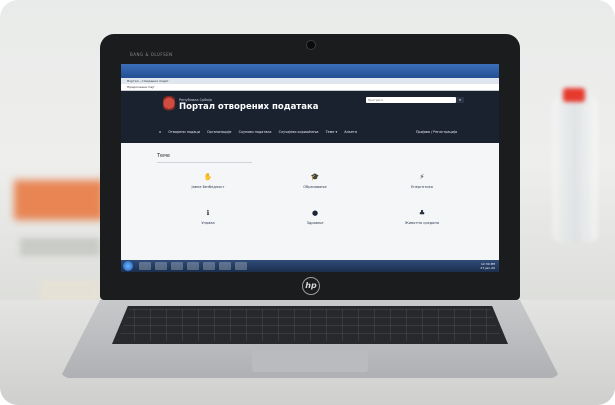  I want to click on taskbar-clock: 12:30 PM 27-Jan-20, so click(487, 266).